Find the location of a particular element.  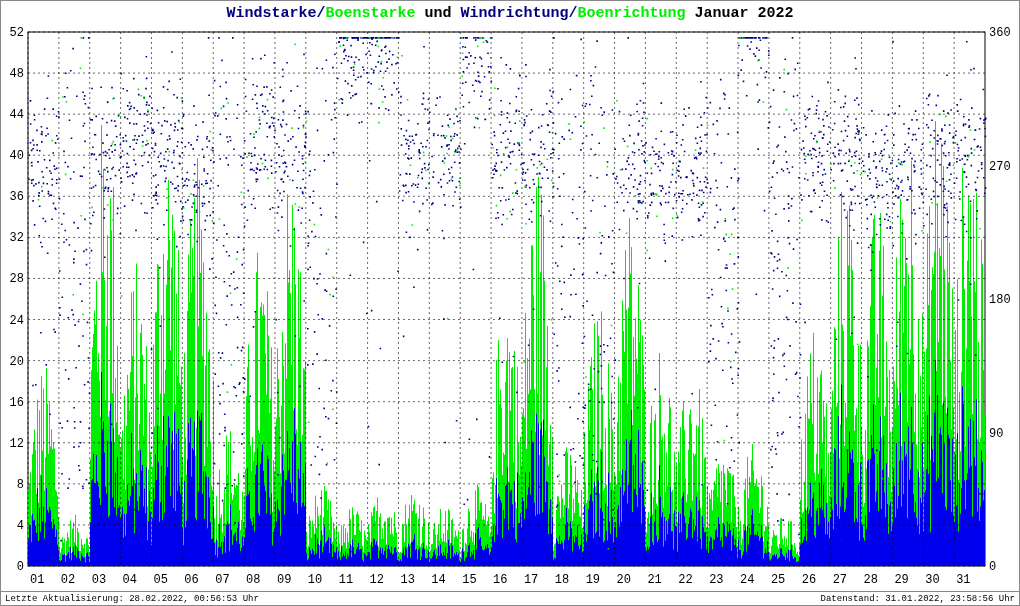

last-update-text: Letzte Aktualisierung: 28.02.2022, 00:56:53 Uhr is located at coordinates (132, 598).